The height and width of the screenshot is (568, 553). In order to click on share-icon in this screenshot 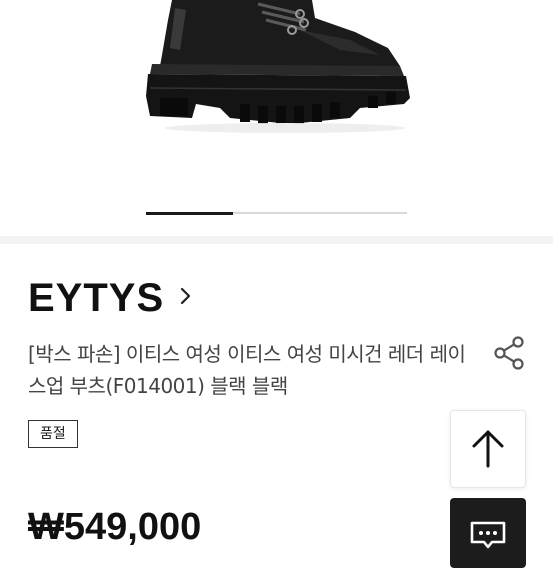, I will do `click(509, 353)`.